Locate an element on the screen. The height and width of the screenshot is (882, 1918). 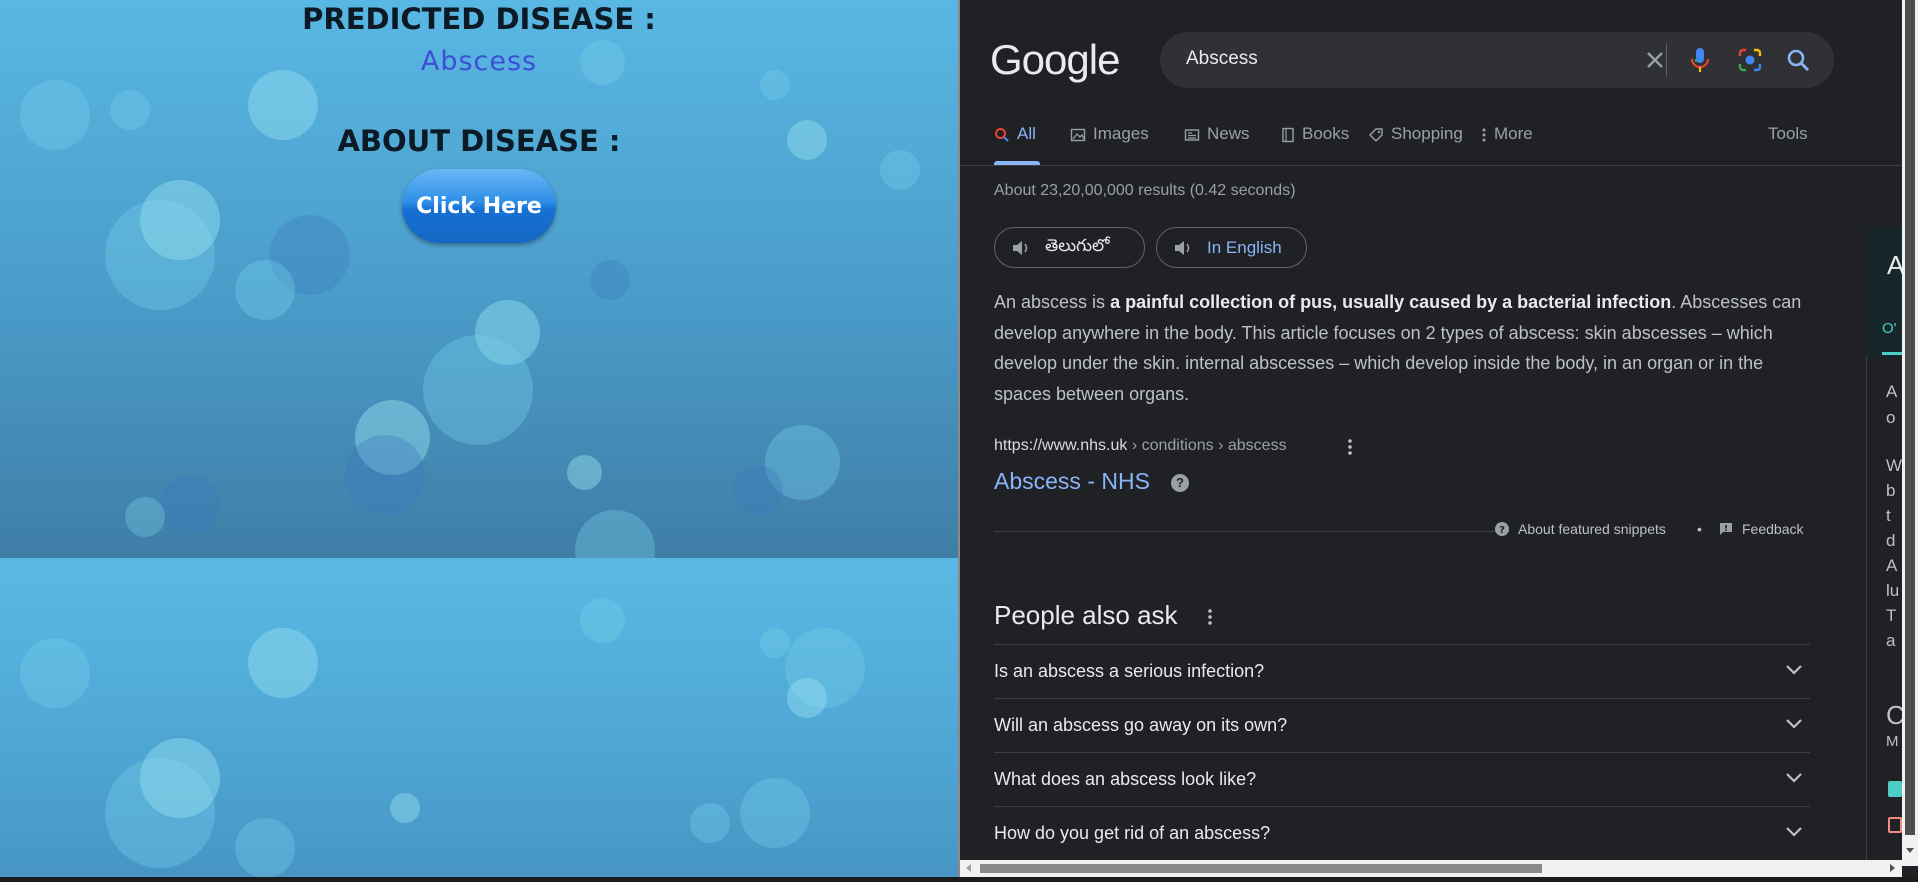
about-disease-heading: ABOUT DISEASE : is located at coordinates (479, 141).